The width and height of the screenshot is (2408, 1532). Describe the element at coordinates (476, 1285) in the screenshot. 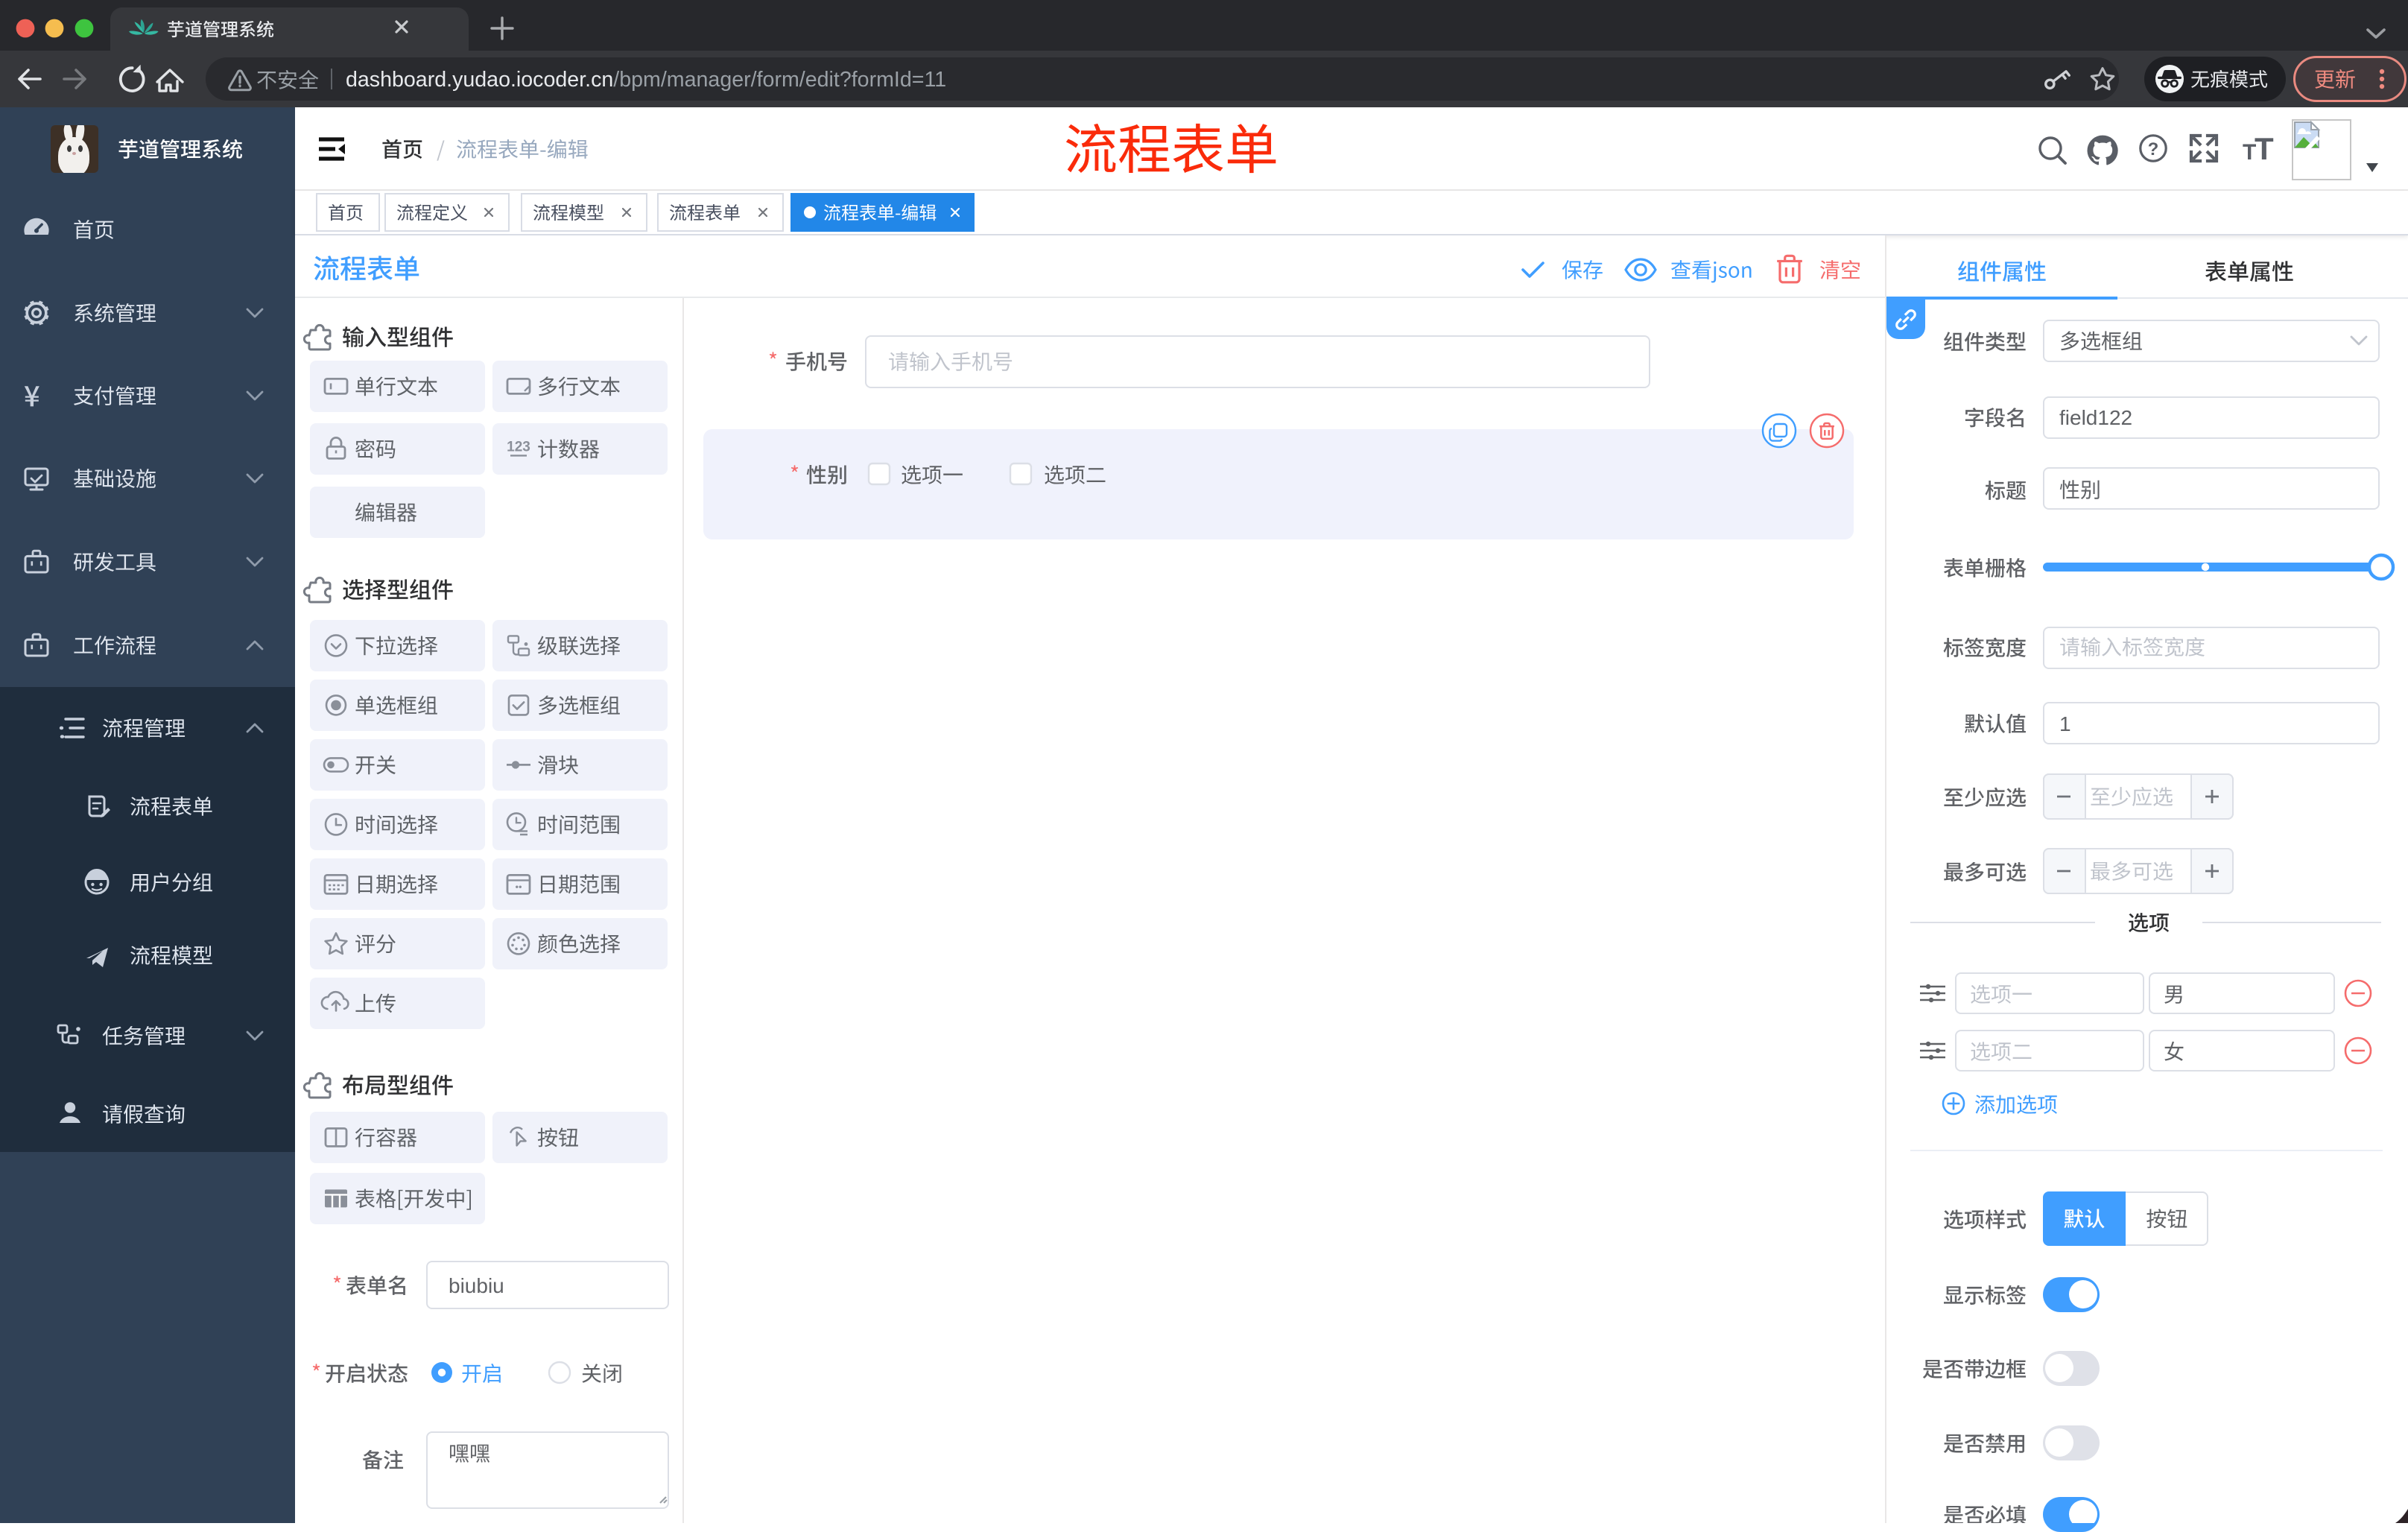

I see `svg-text: biubiu` at that location.